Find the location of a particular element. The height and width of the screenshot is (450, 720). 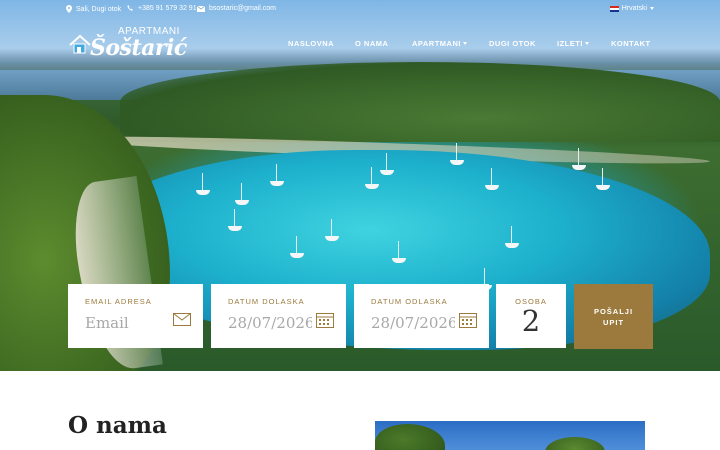

arrival-date-field: DATUM DOLASKA 28/07/2026 is located at coordinates (278, 316).